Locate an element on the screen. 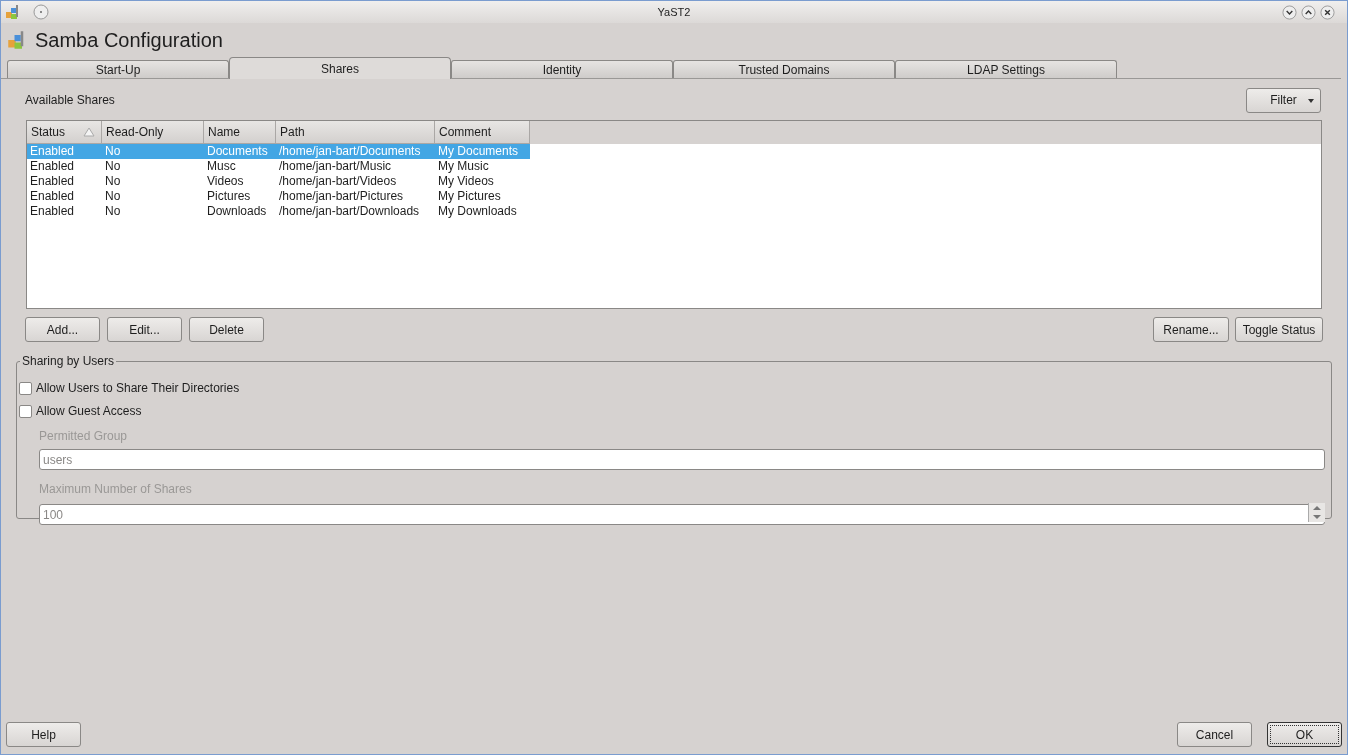 This screenshot has width=1348, height=755. help-button: Help is located at coordinates (43, 734).